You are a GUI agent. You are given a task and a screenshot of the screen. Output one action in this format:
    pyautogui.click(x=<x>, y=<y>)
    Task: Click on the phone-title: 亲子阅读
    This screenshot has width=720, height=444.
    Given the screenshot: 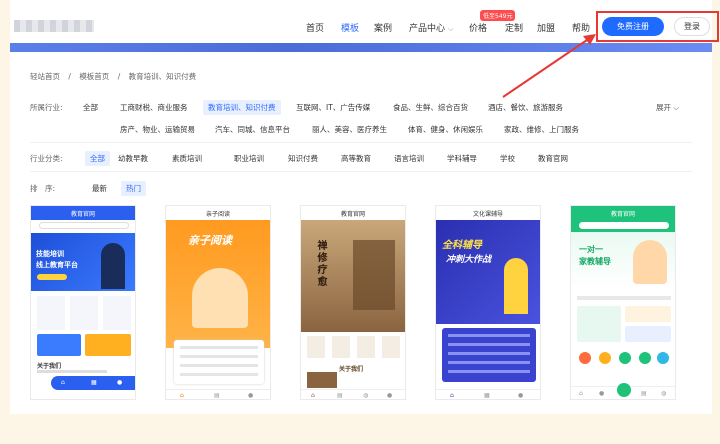 What is the action you would take?
    pyautogui.click(x=218, y=213)
    